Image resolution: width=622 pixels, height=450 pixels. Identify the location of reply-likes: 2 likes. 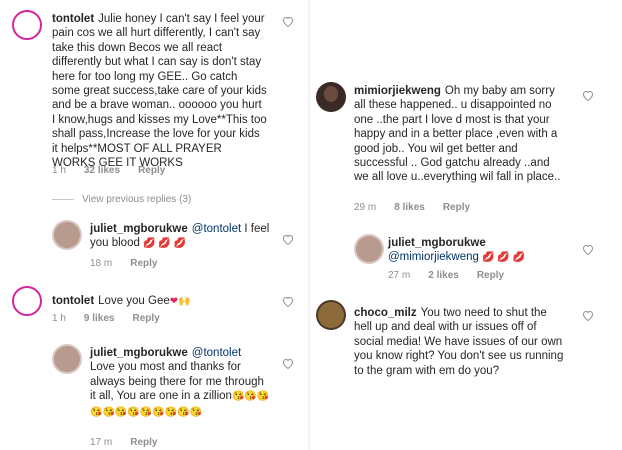
(443, 275).